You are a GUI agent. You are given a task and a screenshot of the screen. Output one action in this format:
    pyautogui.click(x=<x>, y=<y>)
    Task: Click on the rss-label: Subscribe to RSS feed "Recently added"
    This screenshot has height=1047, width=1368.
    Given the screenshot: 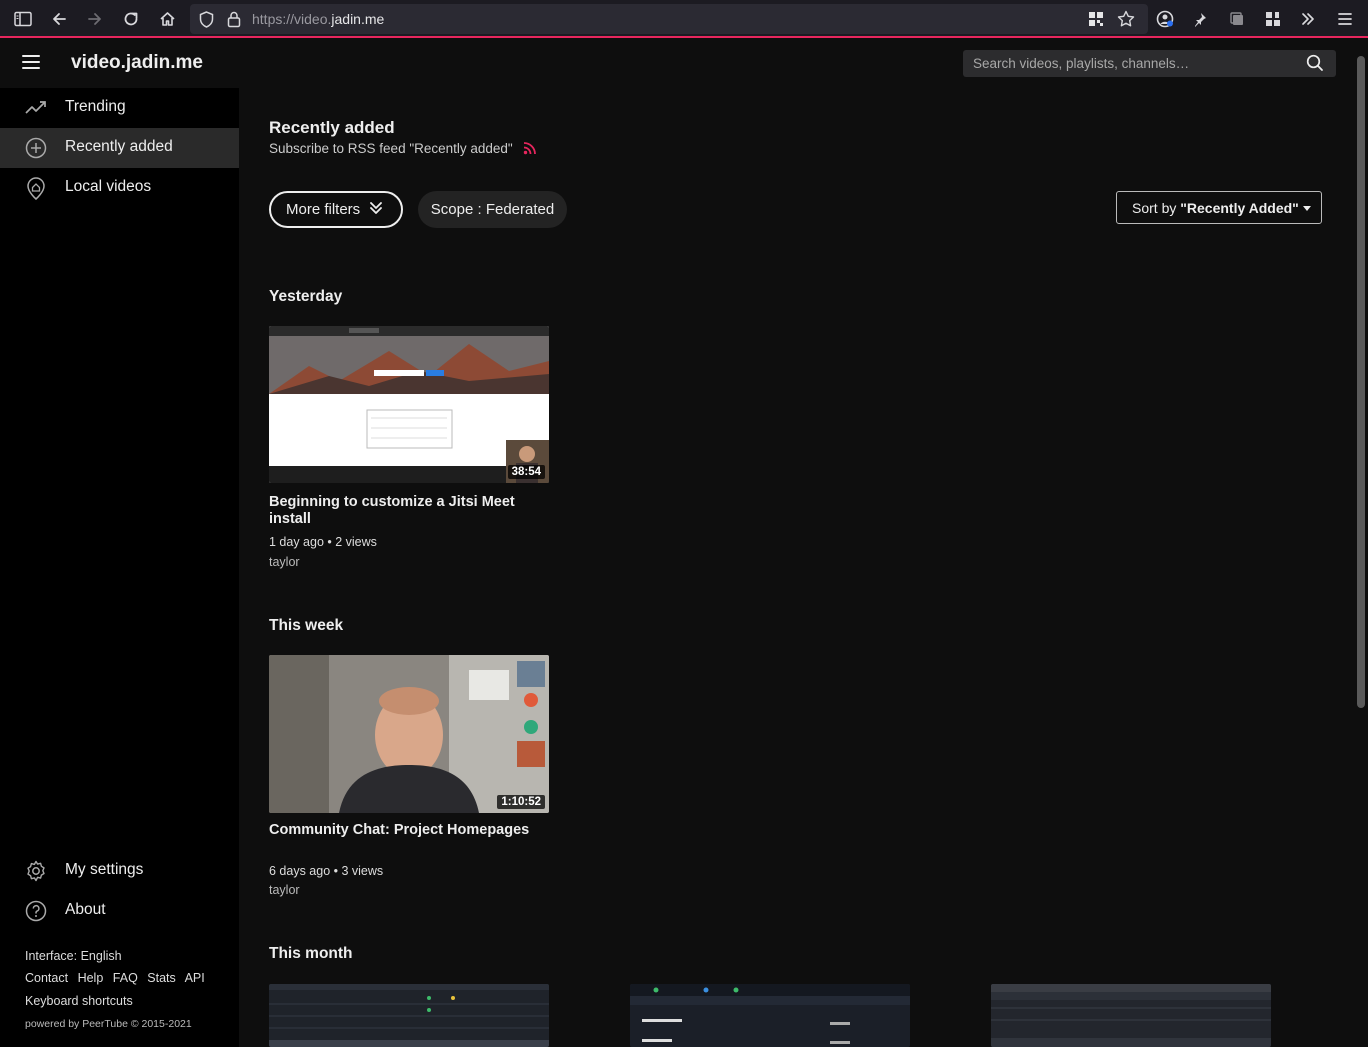 What is the action you would take?
    pyautogui.click(x=391, y=148)
    